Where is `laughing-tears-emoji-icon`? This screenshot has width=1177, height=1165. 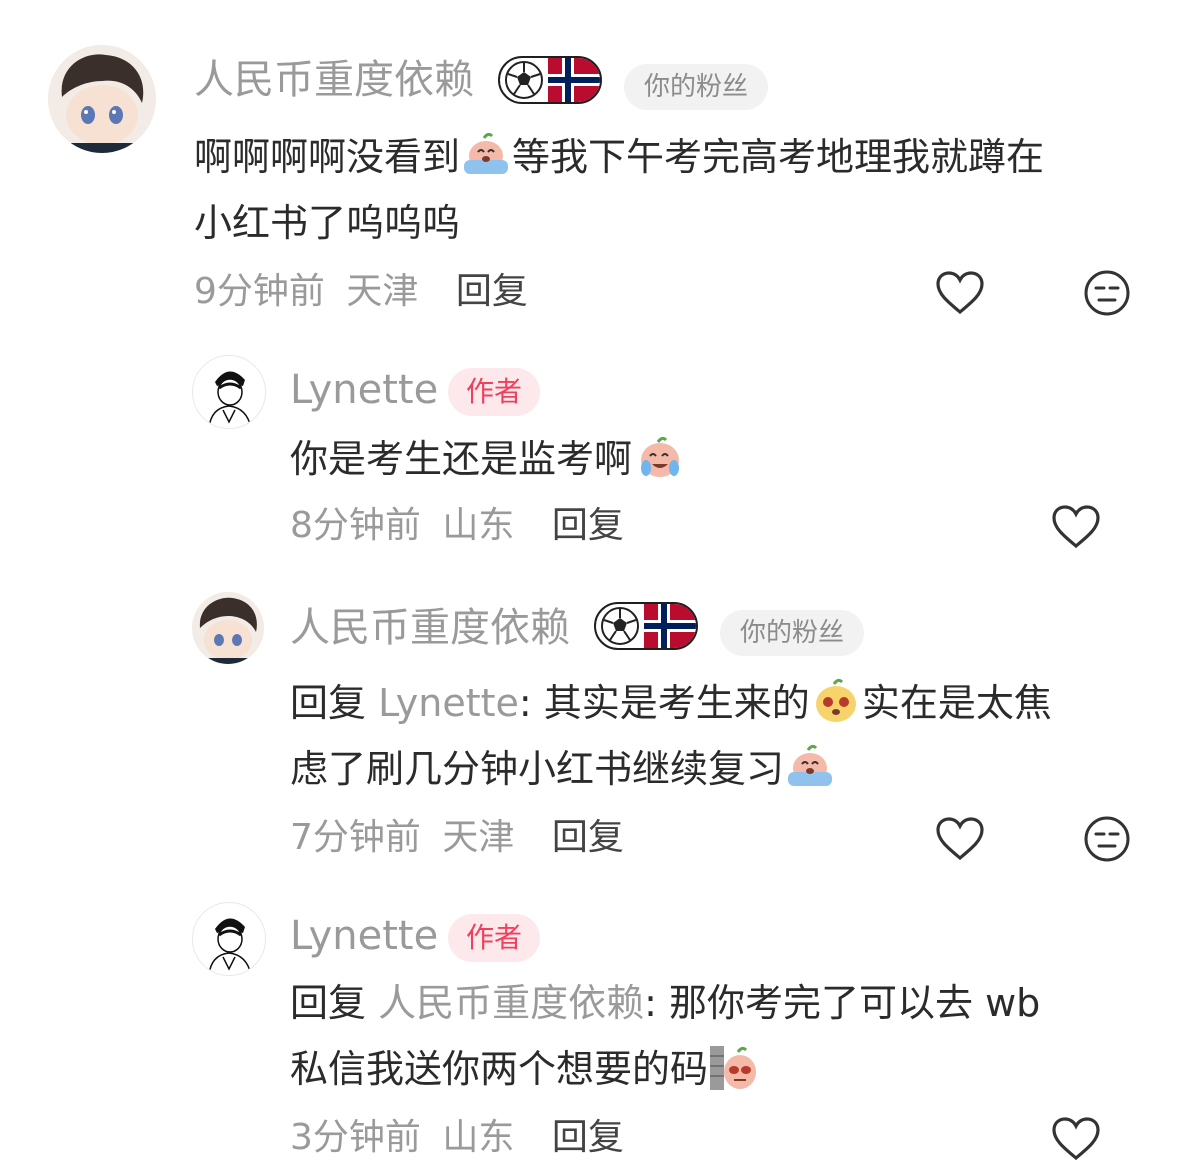 laughing-tears-emoji-icon is located at coordinates (658, 456).